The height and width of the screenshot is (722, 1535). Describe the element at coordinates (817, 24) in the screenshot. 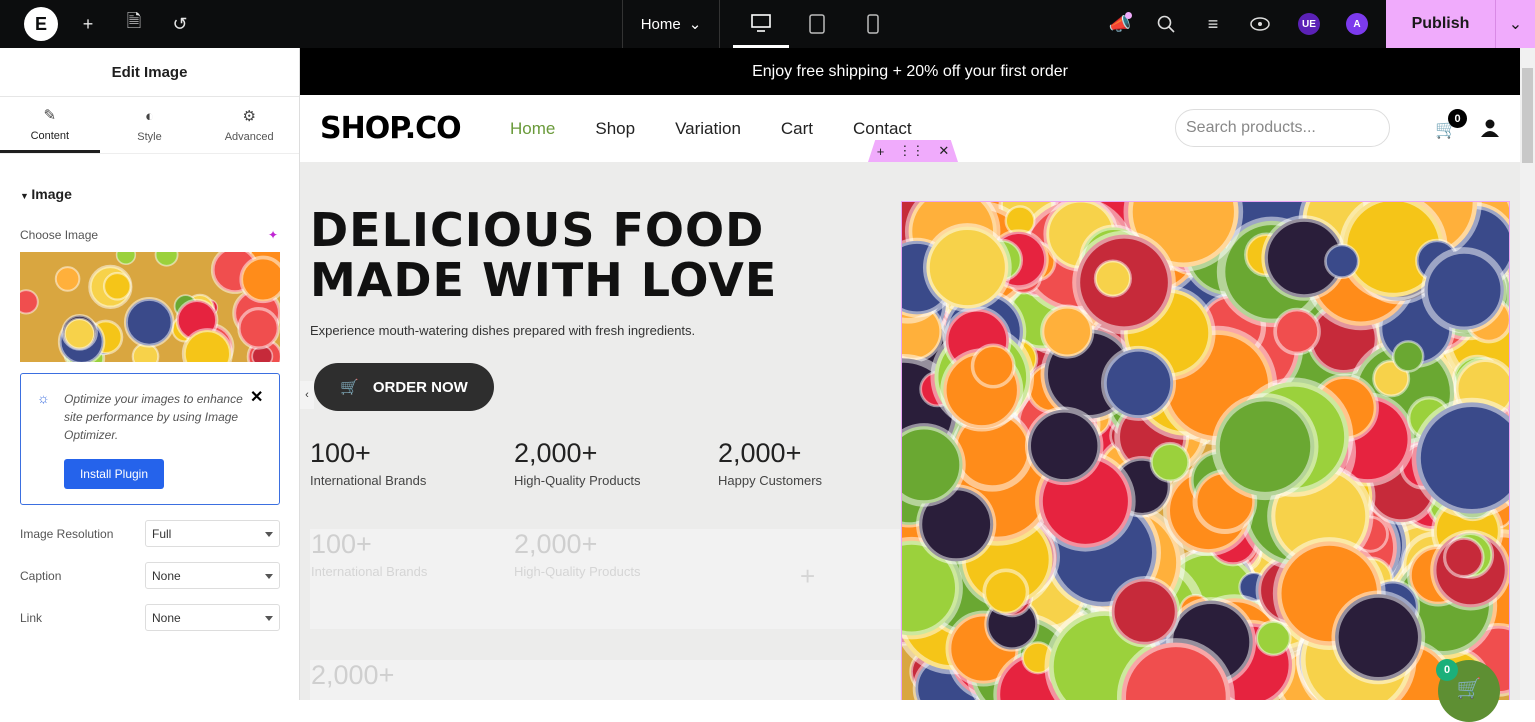

I see `tablet-icon` at that location.